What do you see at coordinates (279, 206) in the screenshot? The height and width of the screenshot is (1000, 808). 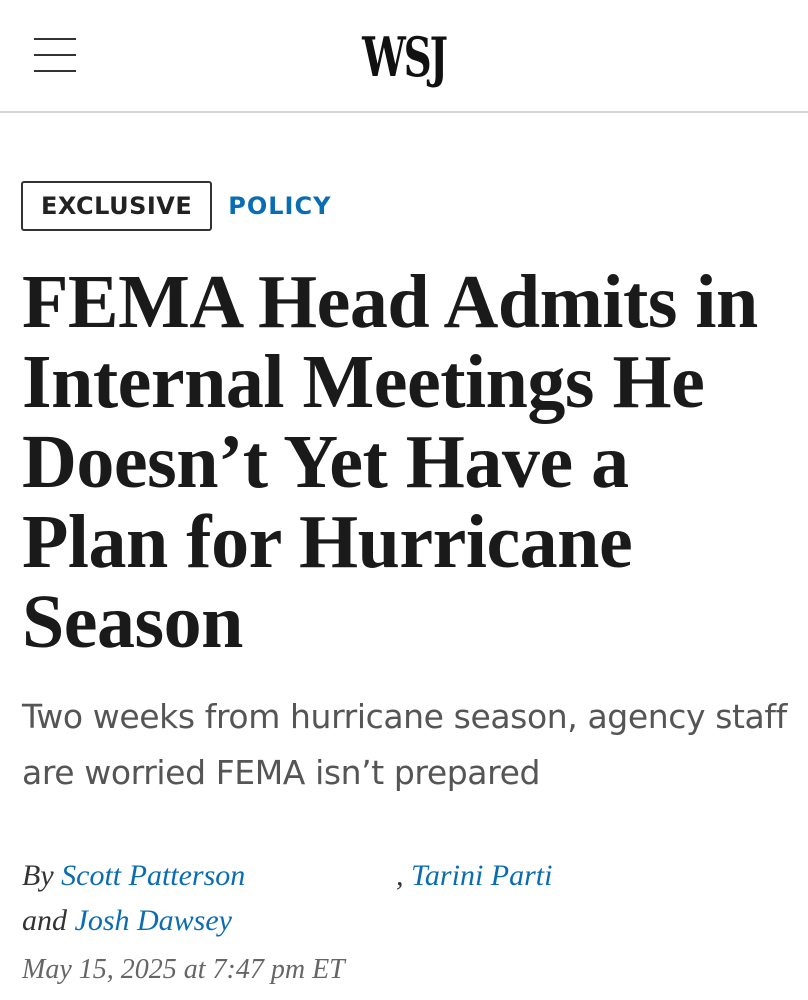 I see `section-link-policy: POLICY` at bounding box center [279, 206].